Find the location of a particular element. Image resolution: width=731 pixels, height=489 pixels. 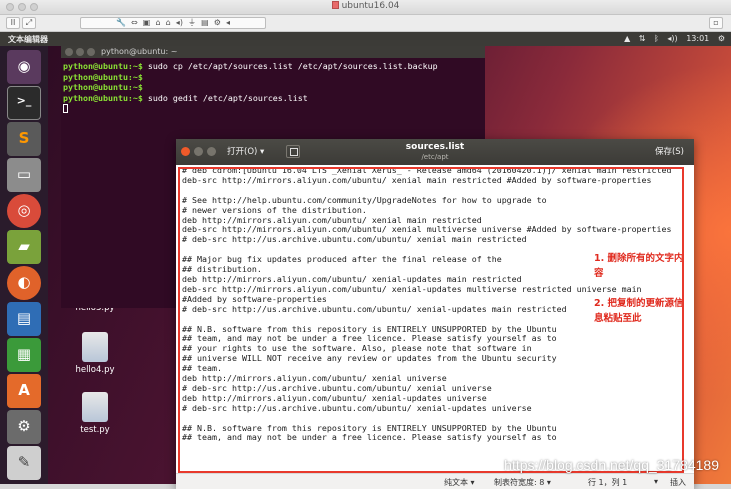

host-toolbar: II ⤢ 🔧 ⇔ ▣ ⌂ ⌂ ◂) ⏚ ▤ ⚙ ◂ ▫ is located at coordinates (365, 23).